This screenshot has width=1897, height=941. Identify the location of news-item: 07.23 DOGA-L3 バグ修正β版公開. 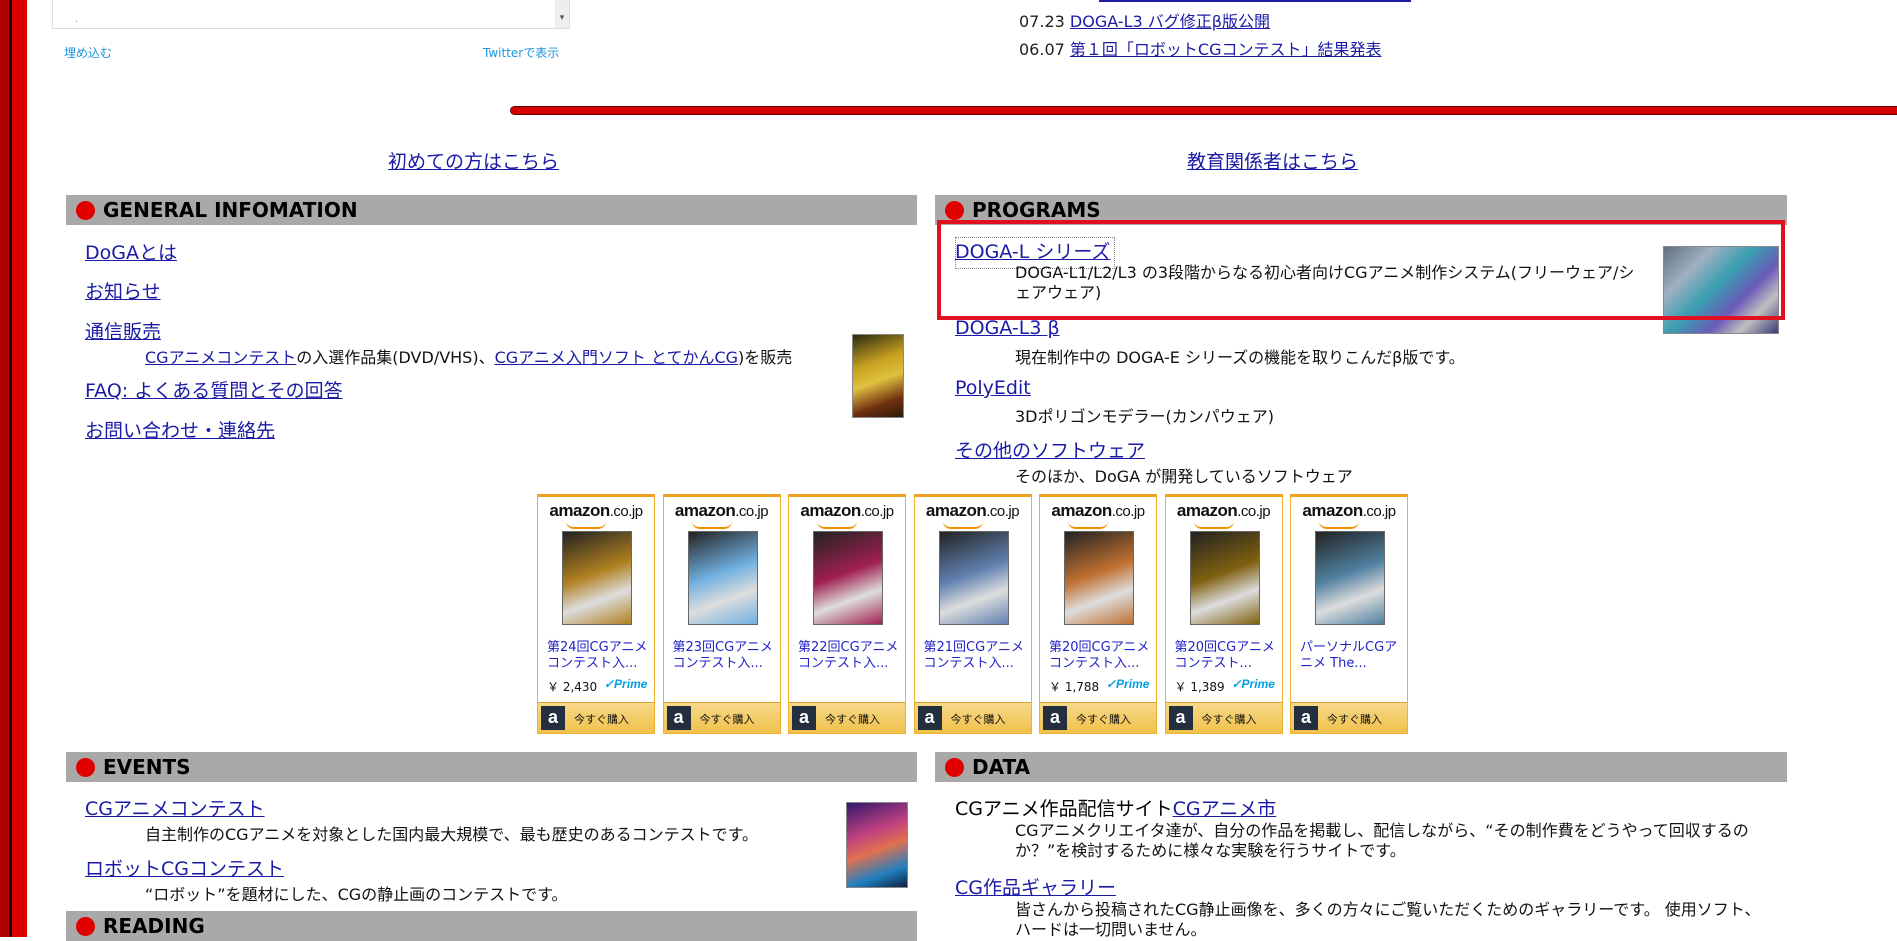
(1200, 22).